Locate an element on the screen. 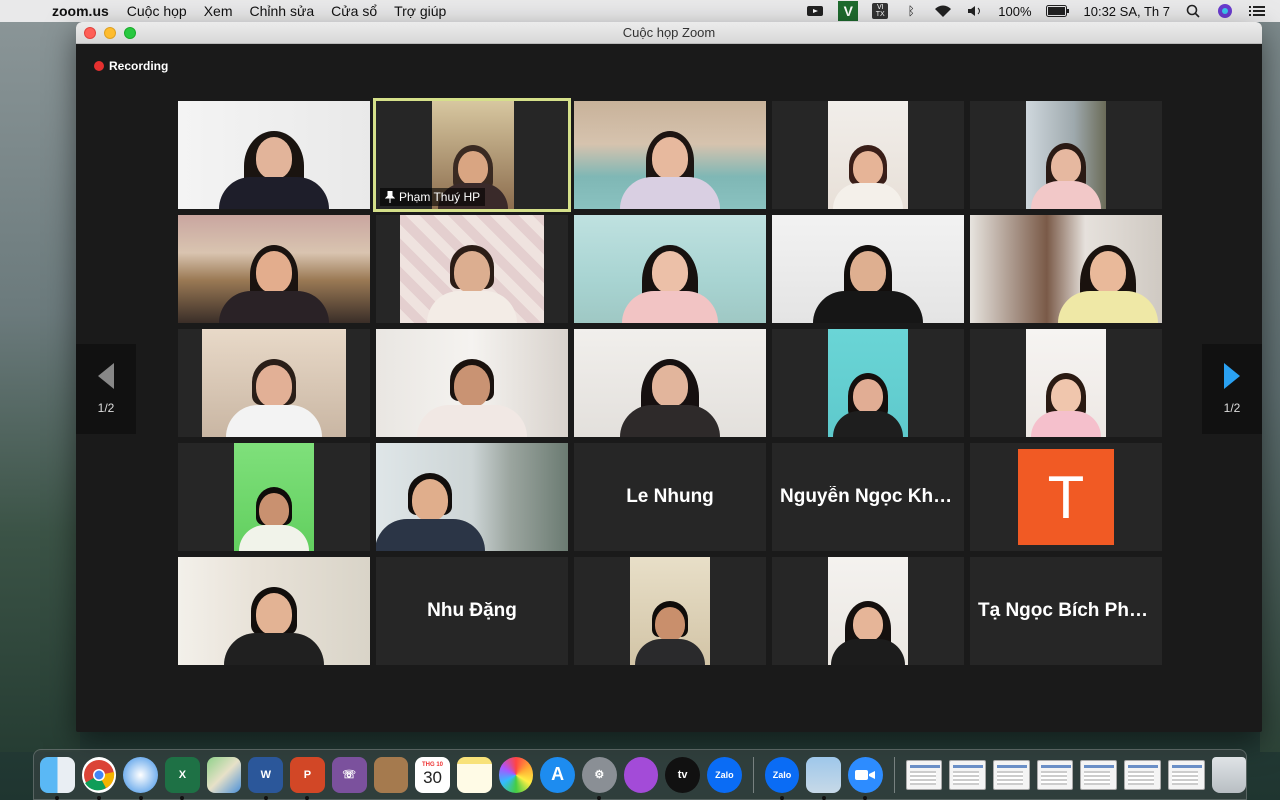  participant-tile-active: Phạm Thuý HP is located at coordinates (472, 155).